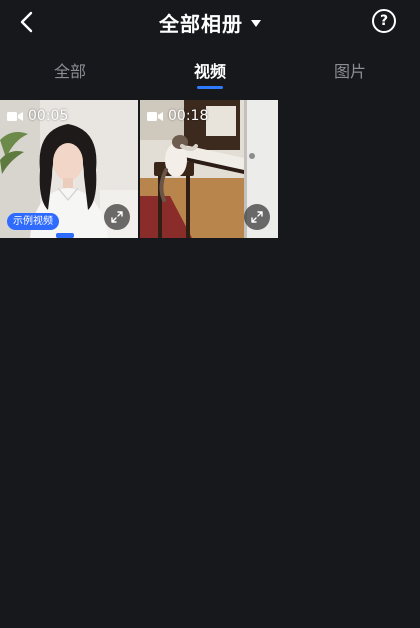 The width and height of the screenshot is (420, 628). What do you see at coordinates (69, 169) in the screenshot?
I see `video-thumbnail: 00:05 示例视频` at bounding box center [69, 169].